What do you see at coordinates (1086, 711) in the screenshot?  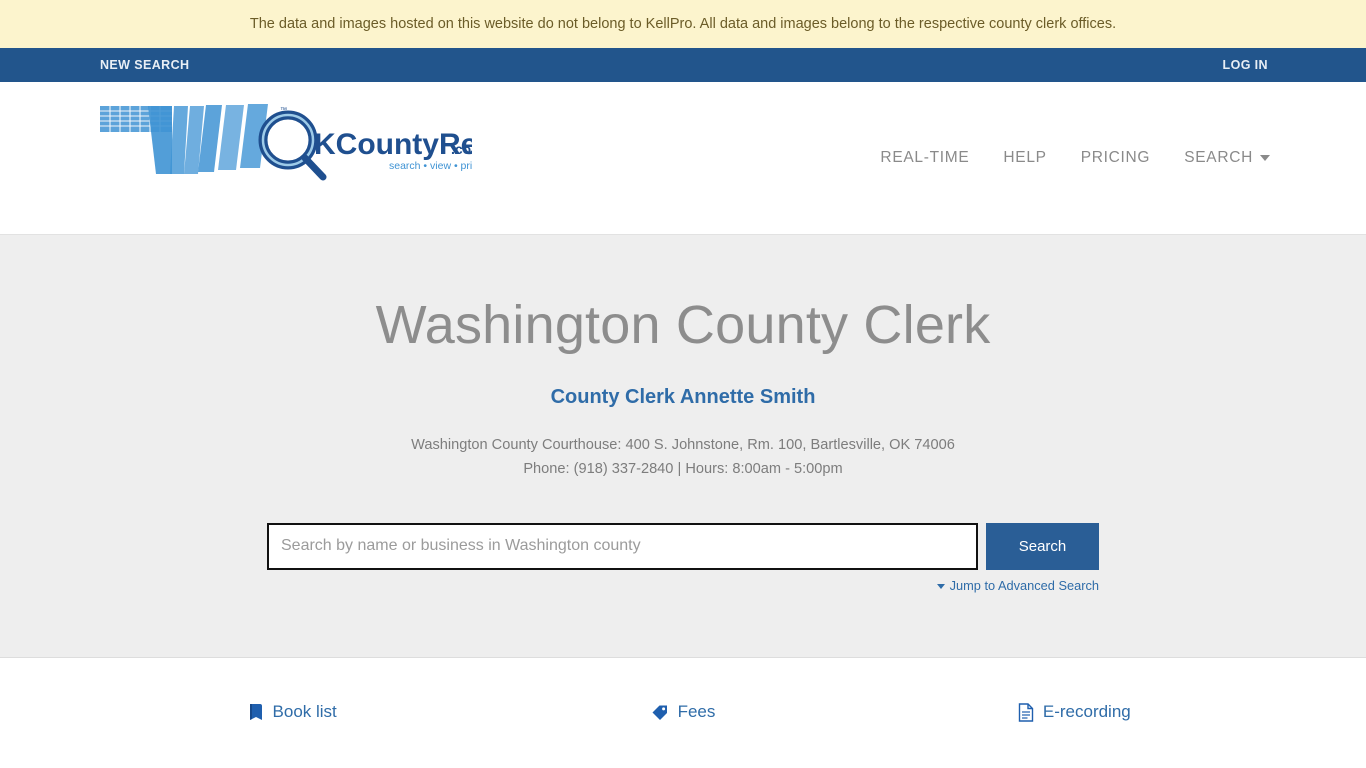 I see `e-recording-label: E-recording` at bounding box center [1086, 711].